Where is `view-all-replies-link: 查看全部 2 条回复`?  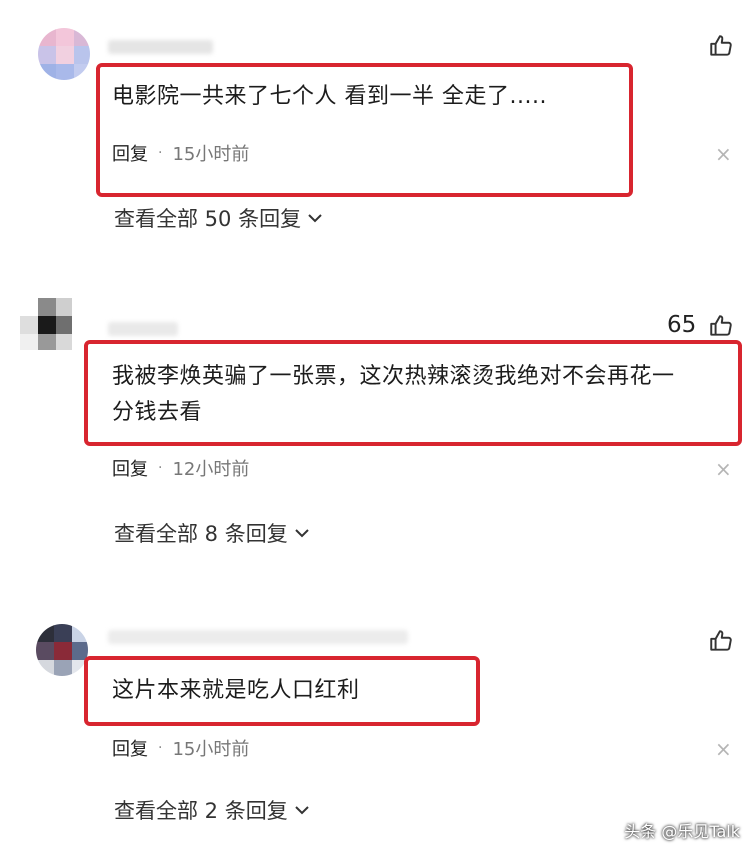 view-all-replies-link: 查看全部 2 条回复 is located at coordinates (212, 810).